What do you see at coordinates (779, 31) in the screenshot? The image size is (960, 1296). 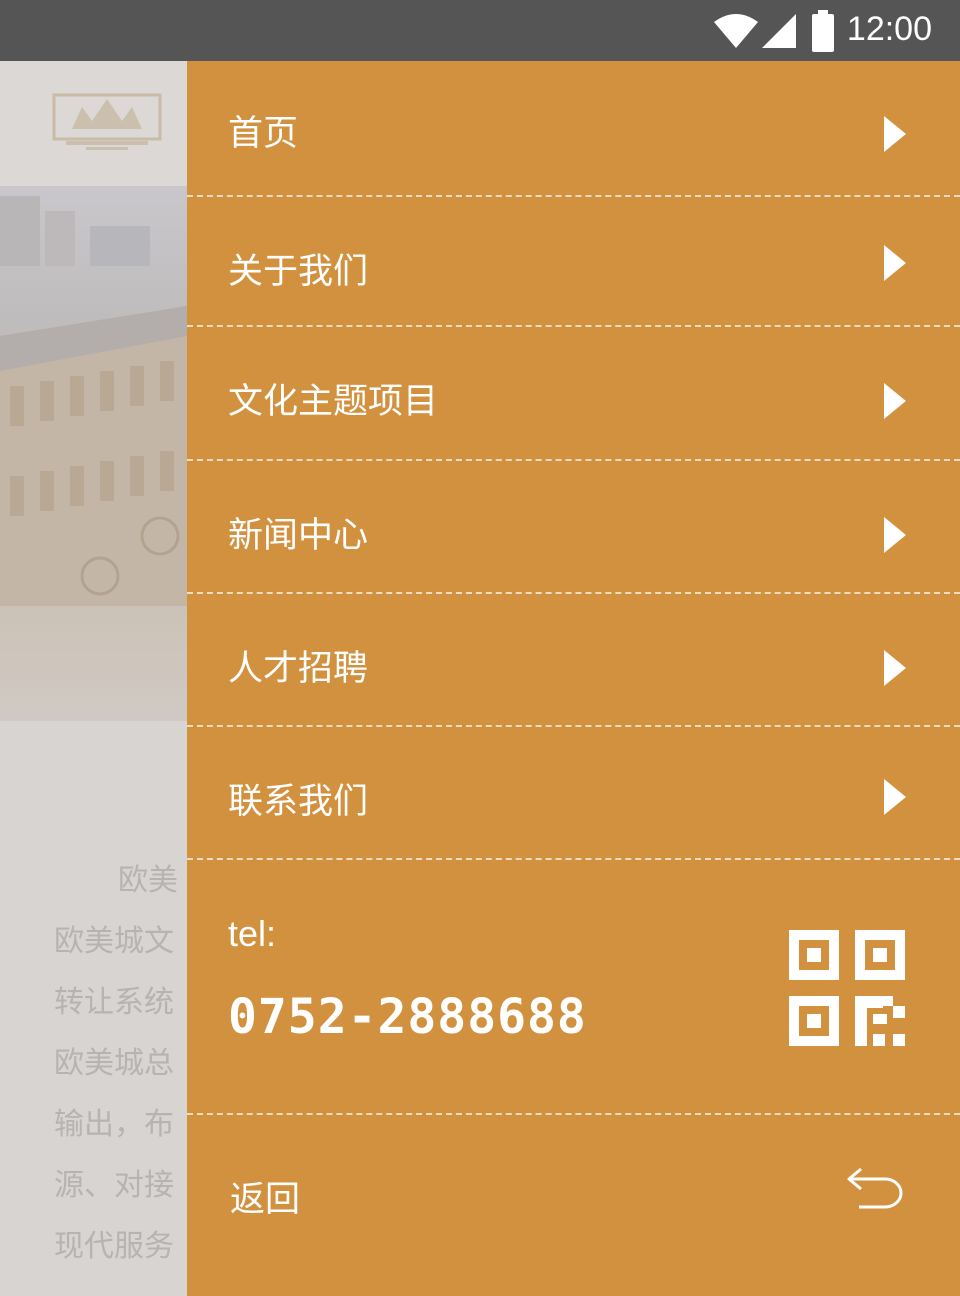 I see `signal-icon` at bounding box center [779, 31].